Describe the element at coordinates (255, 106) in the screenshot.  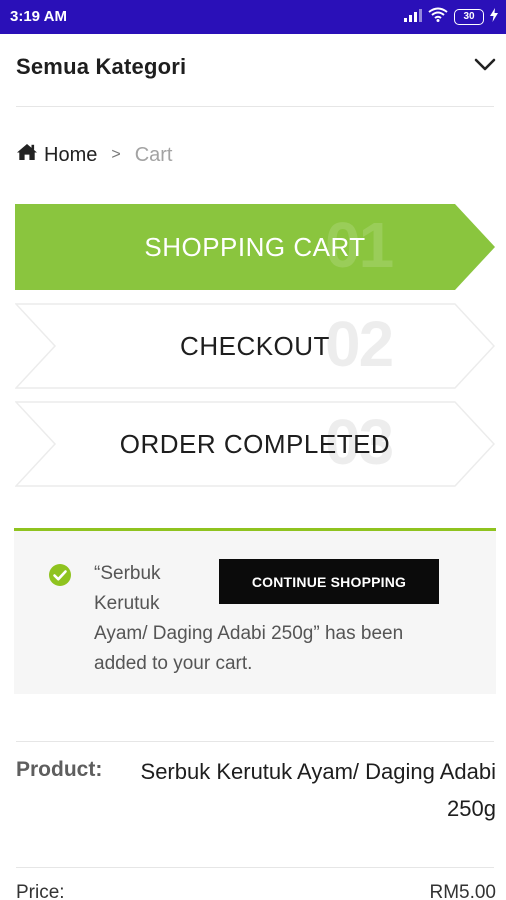
I see `header-divider` at that location.